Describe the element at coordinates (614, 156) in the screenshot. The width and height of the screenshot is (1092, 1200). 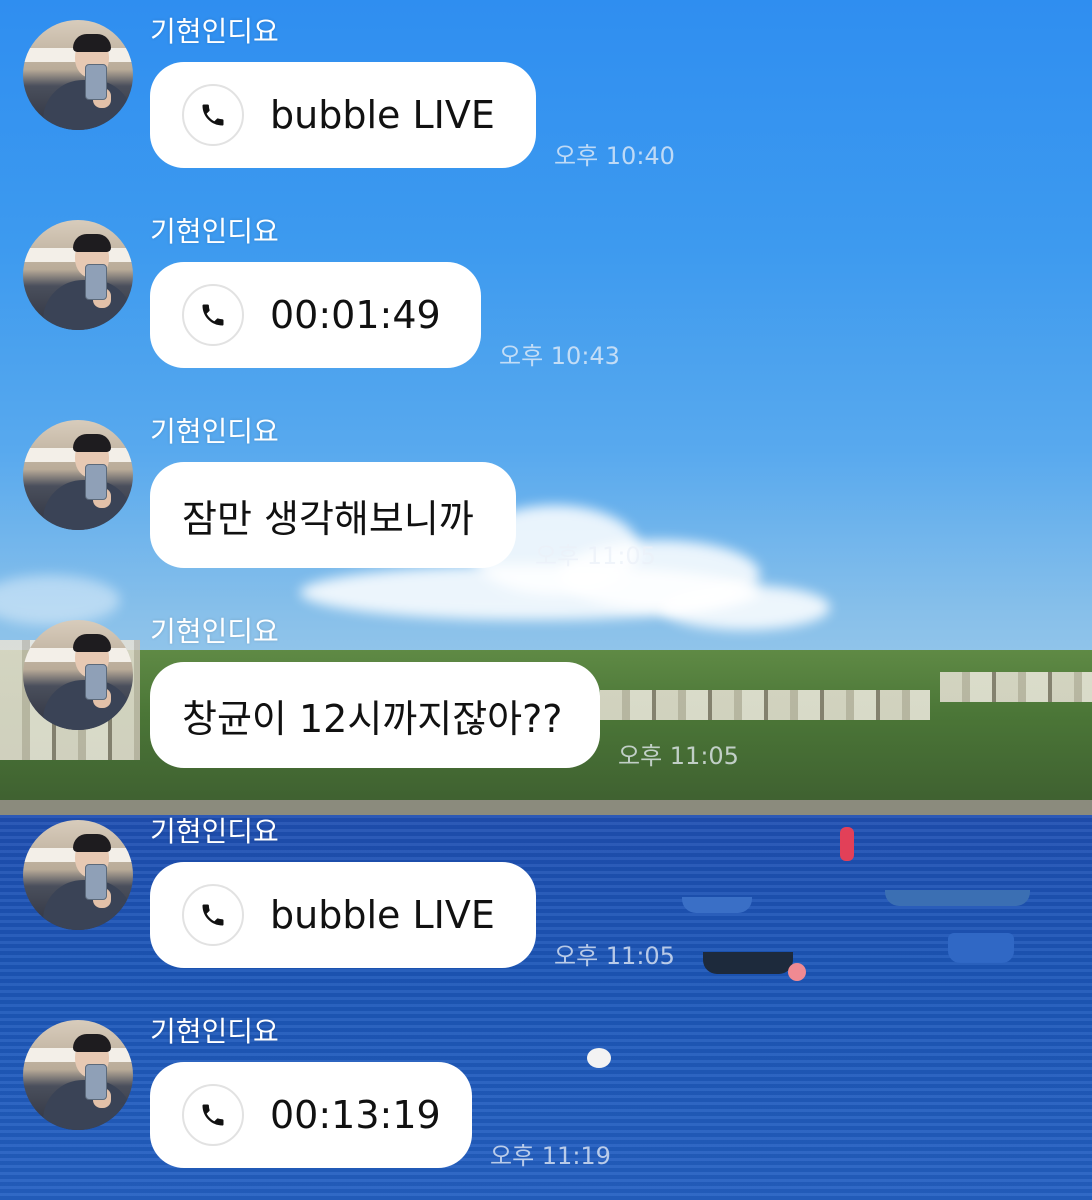
I see `message-timestamp: 오후 10:40` at that location.